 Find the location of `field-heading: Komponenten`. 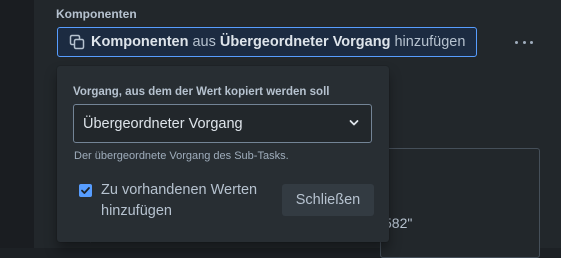

field-heading: Komponenten is located at coordinates (96, 14).